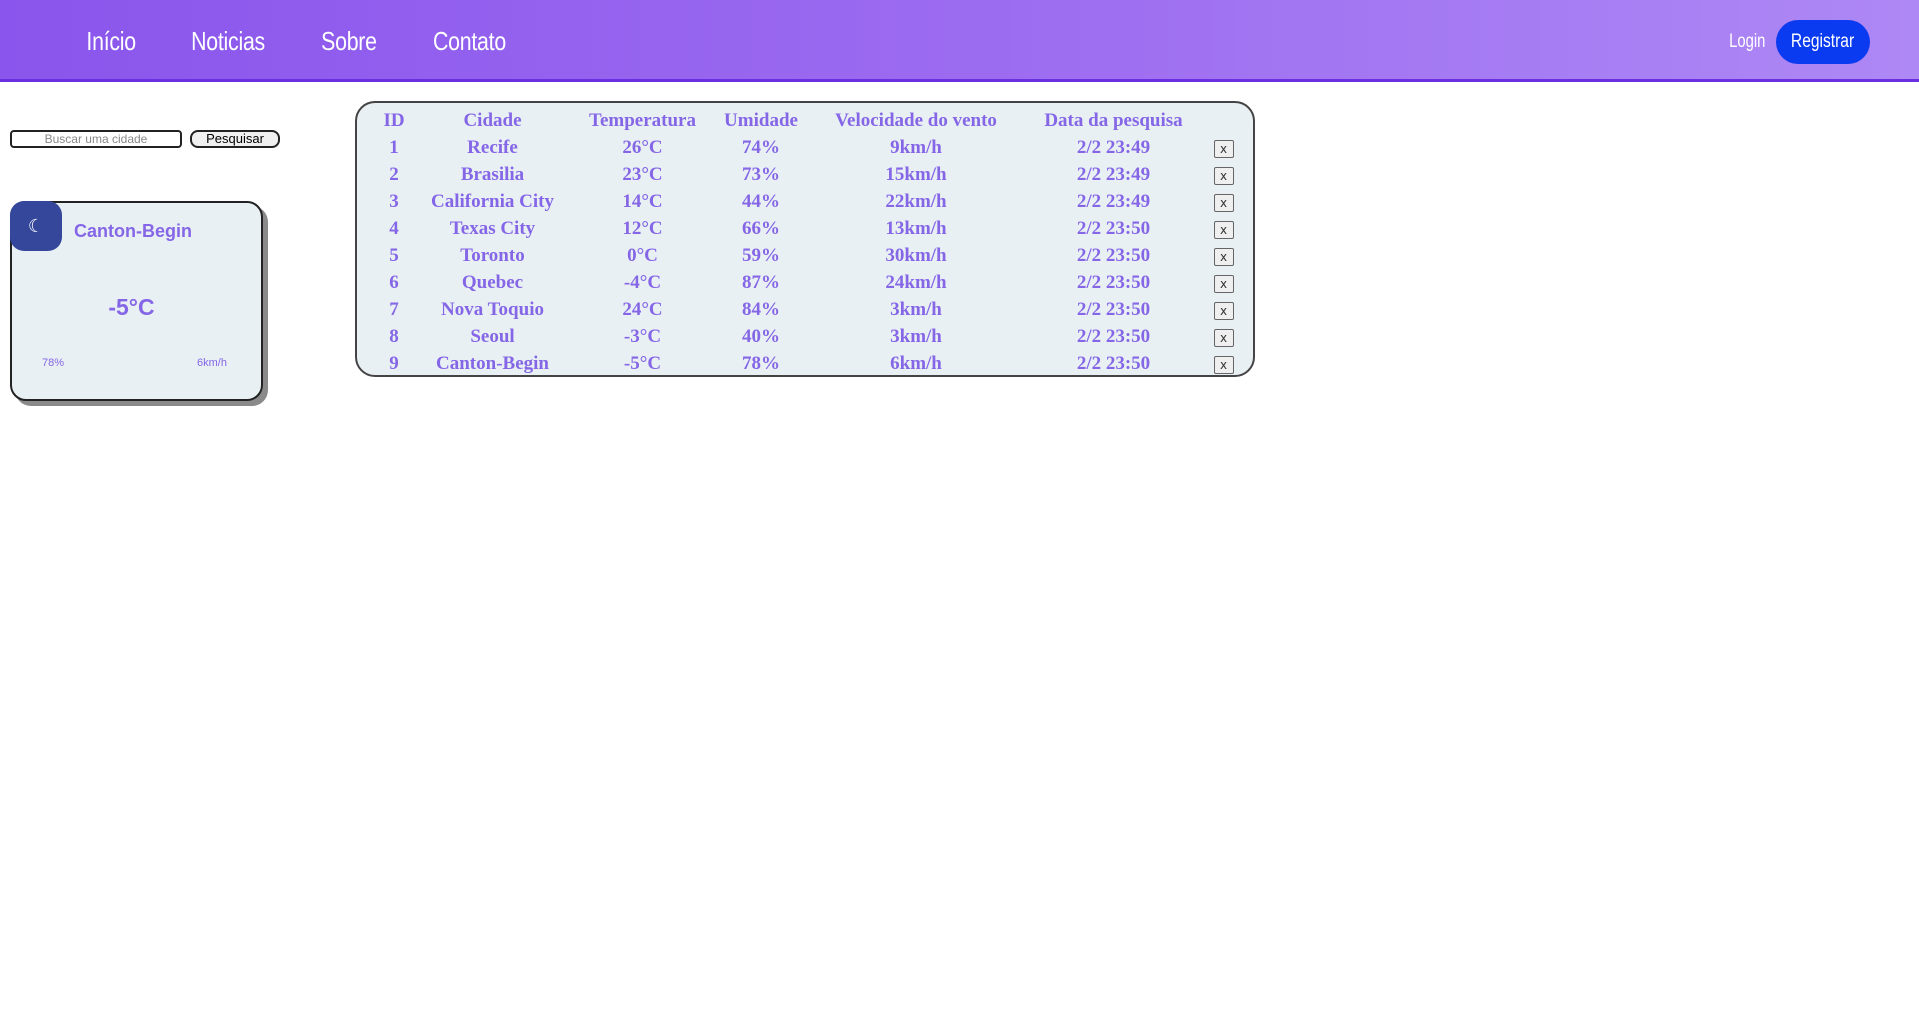 Image resolution: width=1919 pixels, height=1009 pixels. I want to click on cell-city: Quebec, so click(492, 282).